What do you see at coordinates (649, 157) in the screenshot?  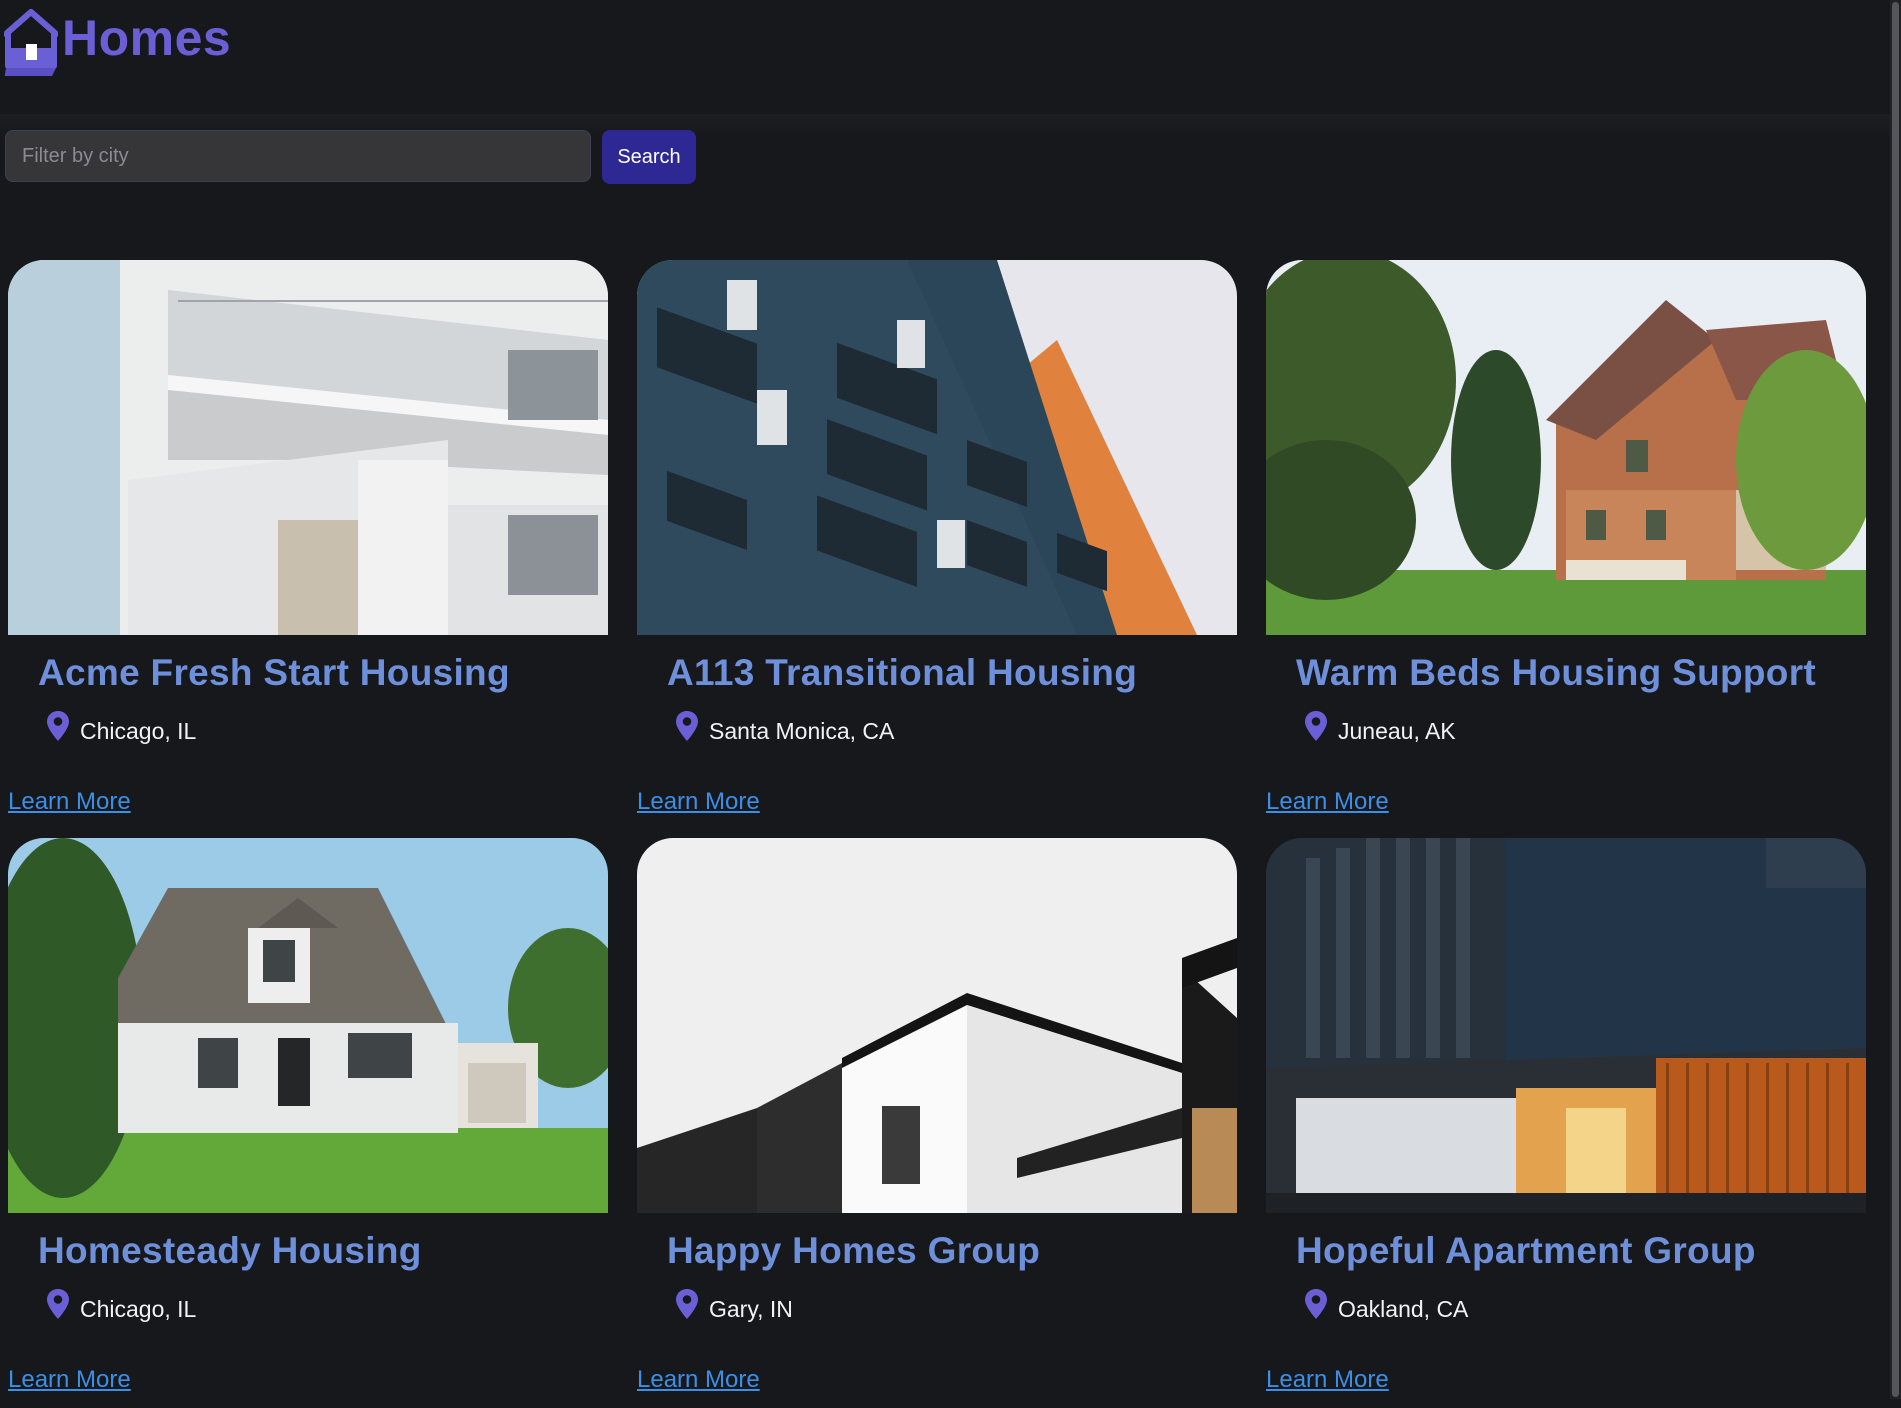 I see `search-button: Search` at bounding box center [649, 157].